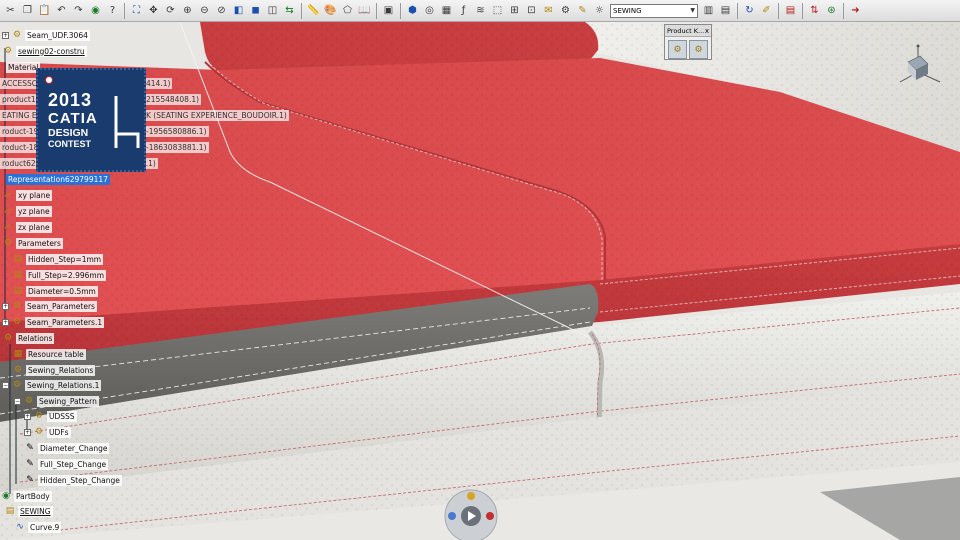  Describe the element at coordinates (654, 10) in the screenshot. I see `workbench-select: SEWING ▼` at that location.